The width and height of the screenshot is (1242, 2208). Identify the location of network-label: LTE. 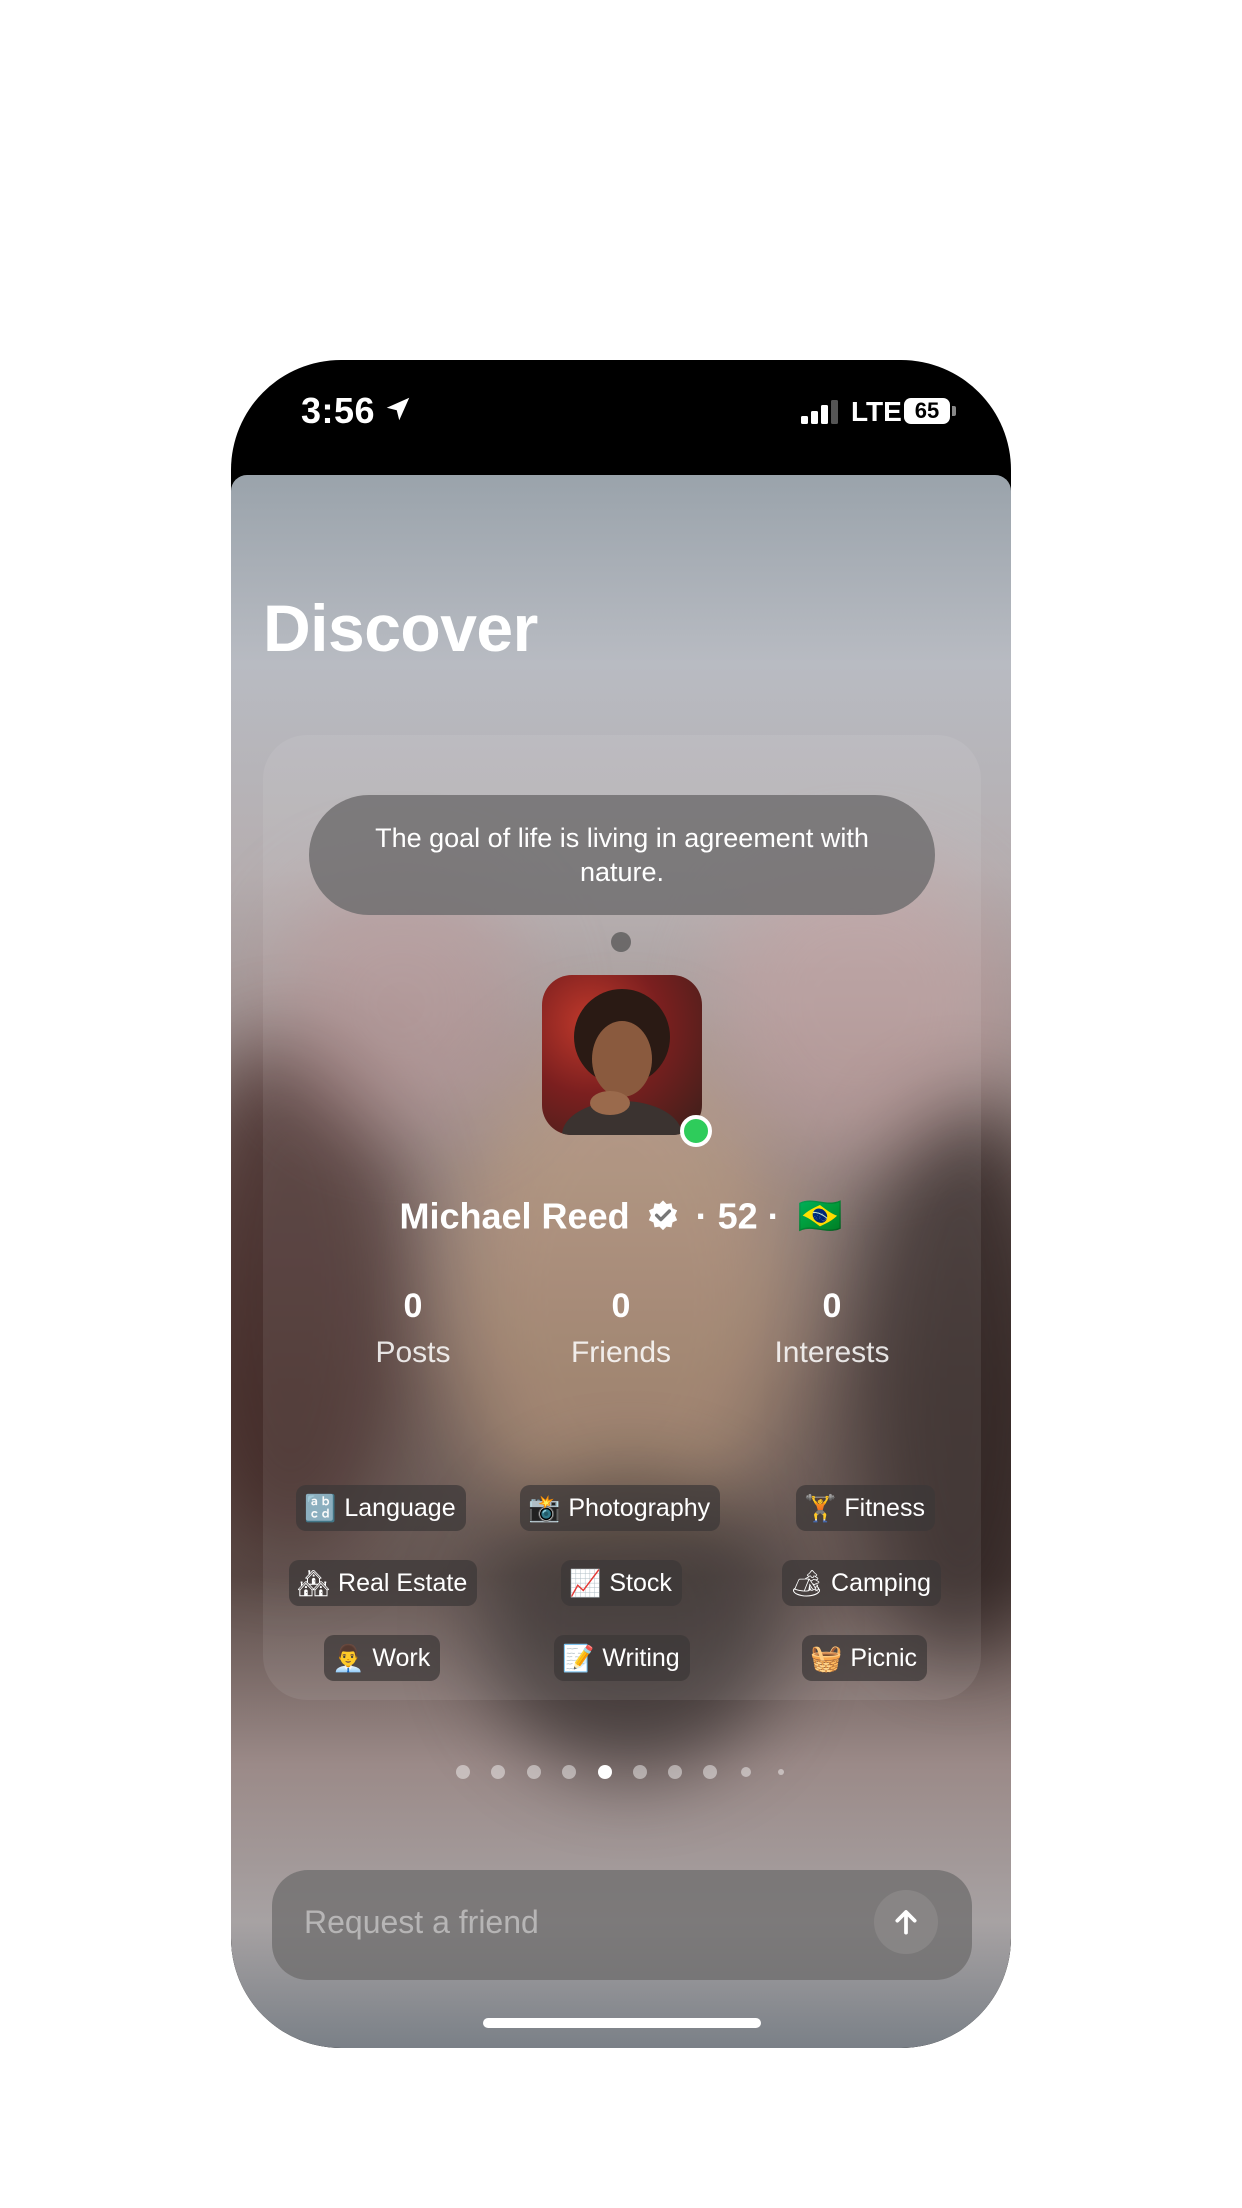
(876, 411).